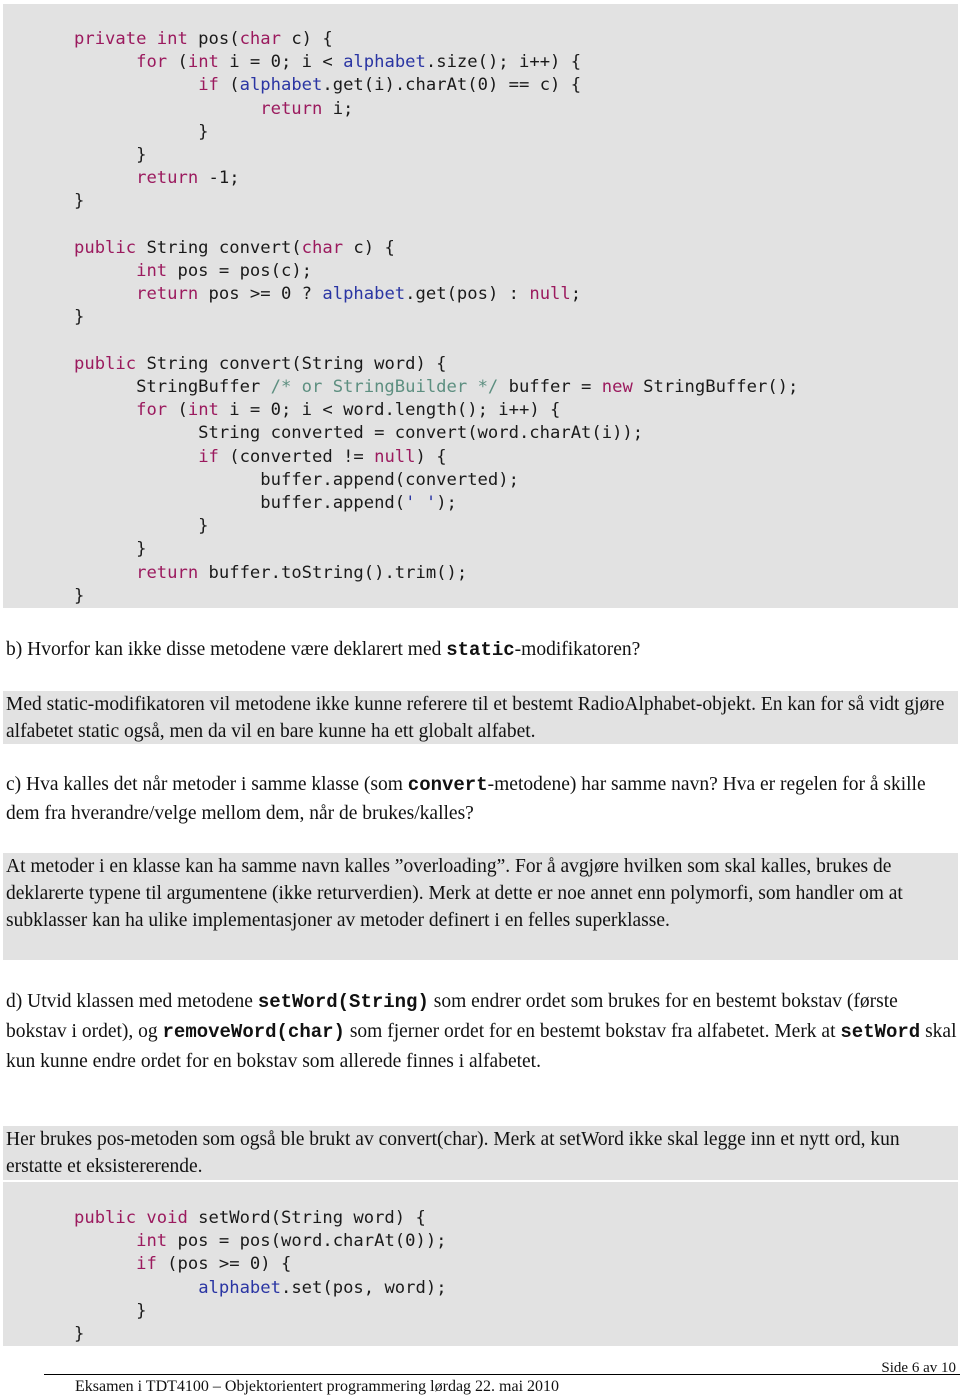  Describe the element at coordinates (291, 363) in the screenshot. I see `code-text: String convert(String word) {` at that location.